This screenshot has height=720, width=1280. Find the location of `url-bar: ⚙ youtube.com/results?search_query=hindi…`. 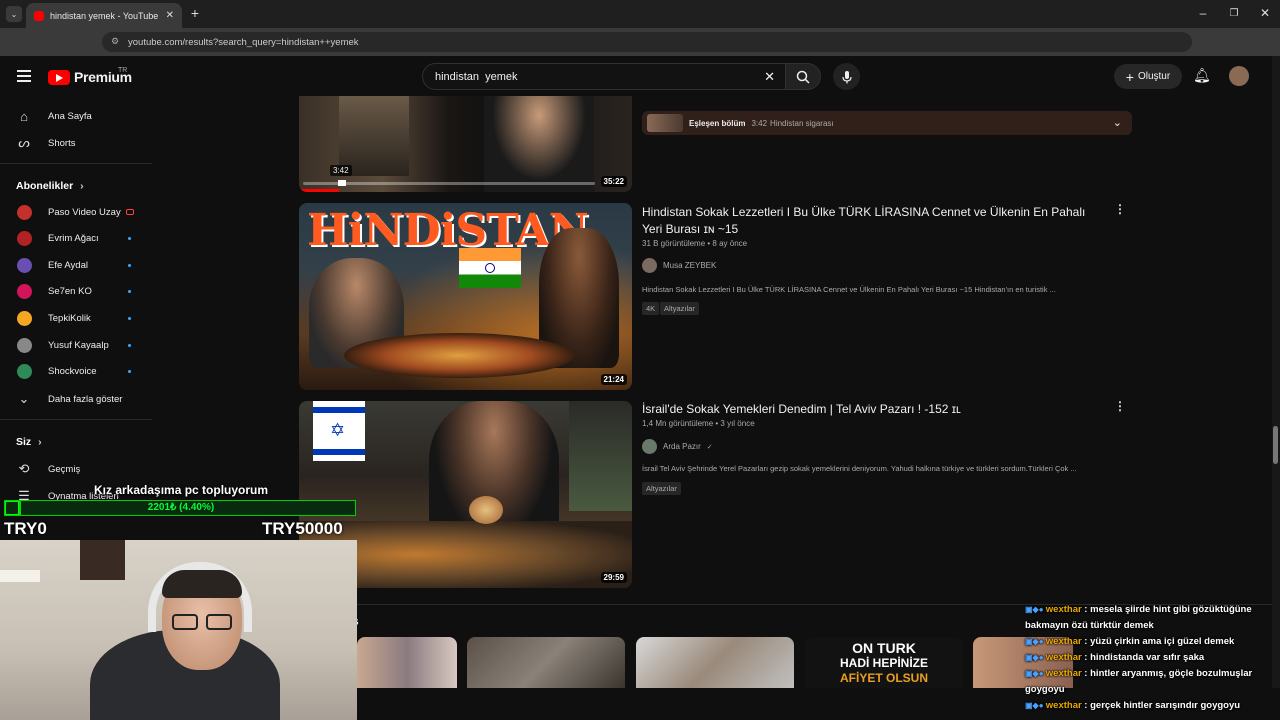

url-bar: ⚙ youtube.com/results?search_query=hindi… is located at coordinates (647, 42).